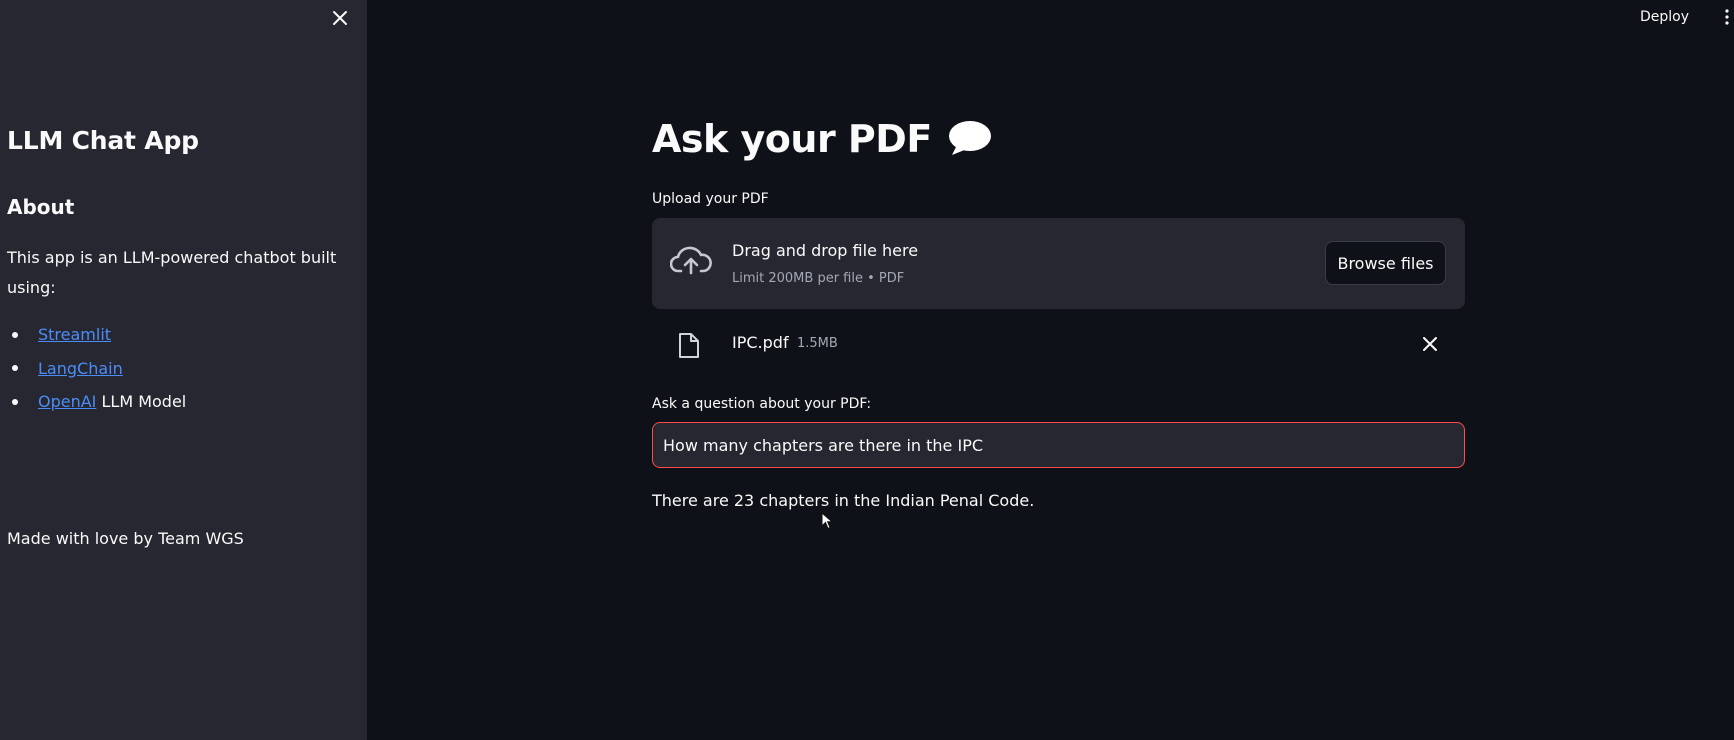 The height and width of the screenshot is (740, 1734). What do you see at coordinates (1385, 263) in the screenshot?
I see `browse-files-button: Browse files` at bounding box center [1385, 263].